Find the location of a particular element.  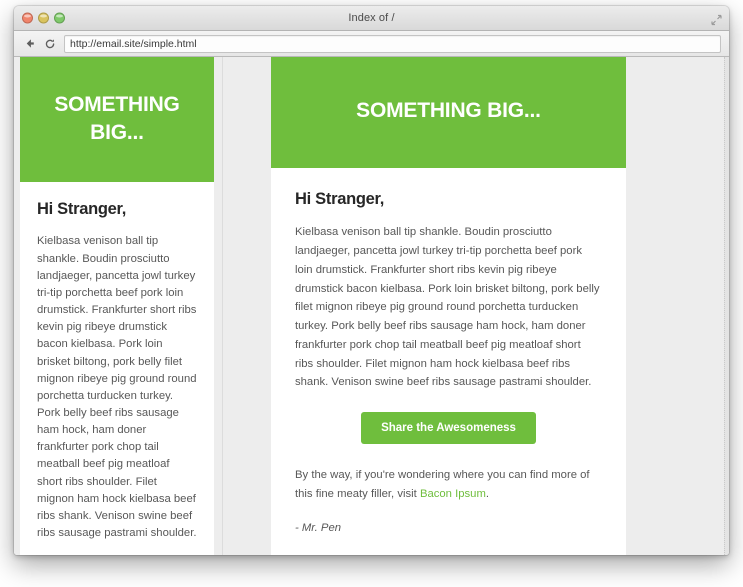

vertical-scrollbar is located at coordinates (726, 306).